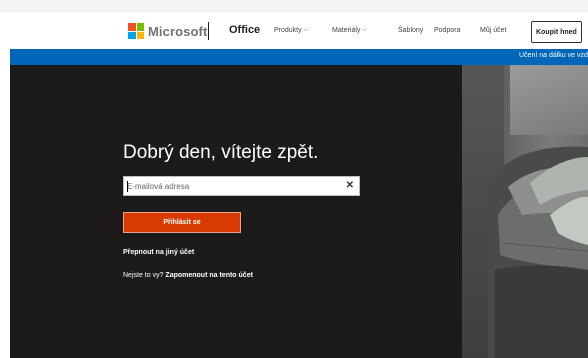 Image resolution: width=588 pixels, height=358 pixels. I want to click on forget-account-link: Zapomenout na tento účet, so click(209, 275).